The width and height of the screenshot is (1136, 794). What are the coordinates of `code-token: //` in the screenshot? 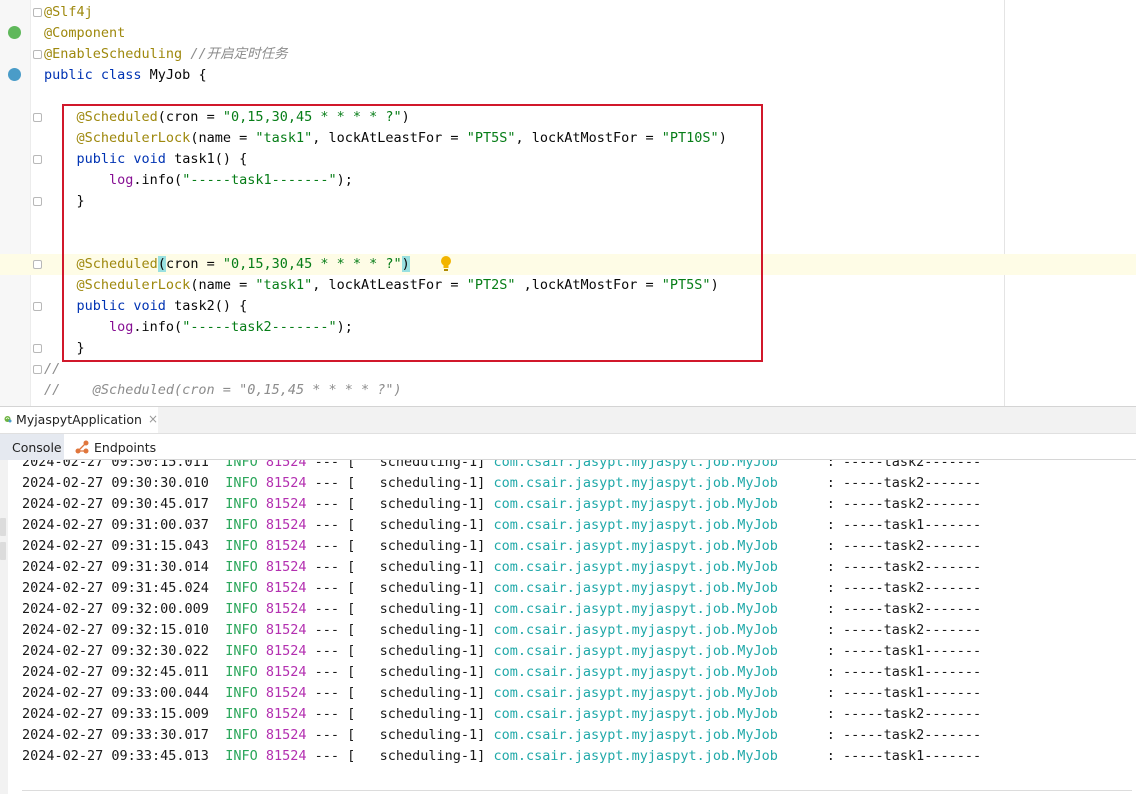 It's located at (52, 369).